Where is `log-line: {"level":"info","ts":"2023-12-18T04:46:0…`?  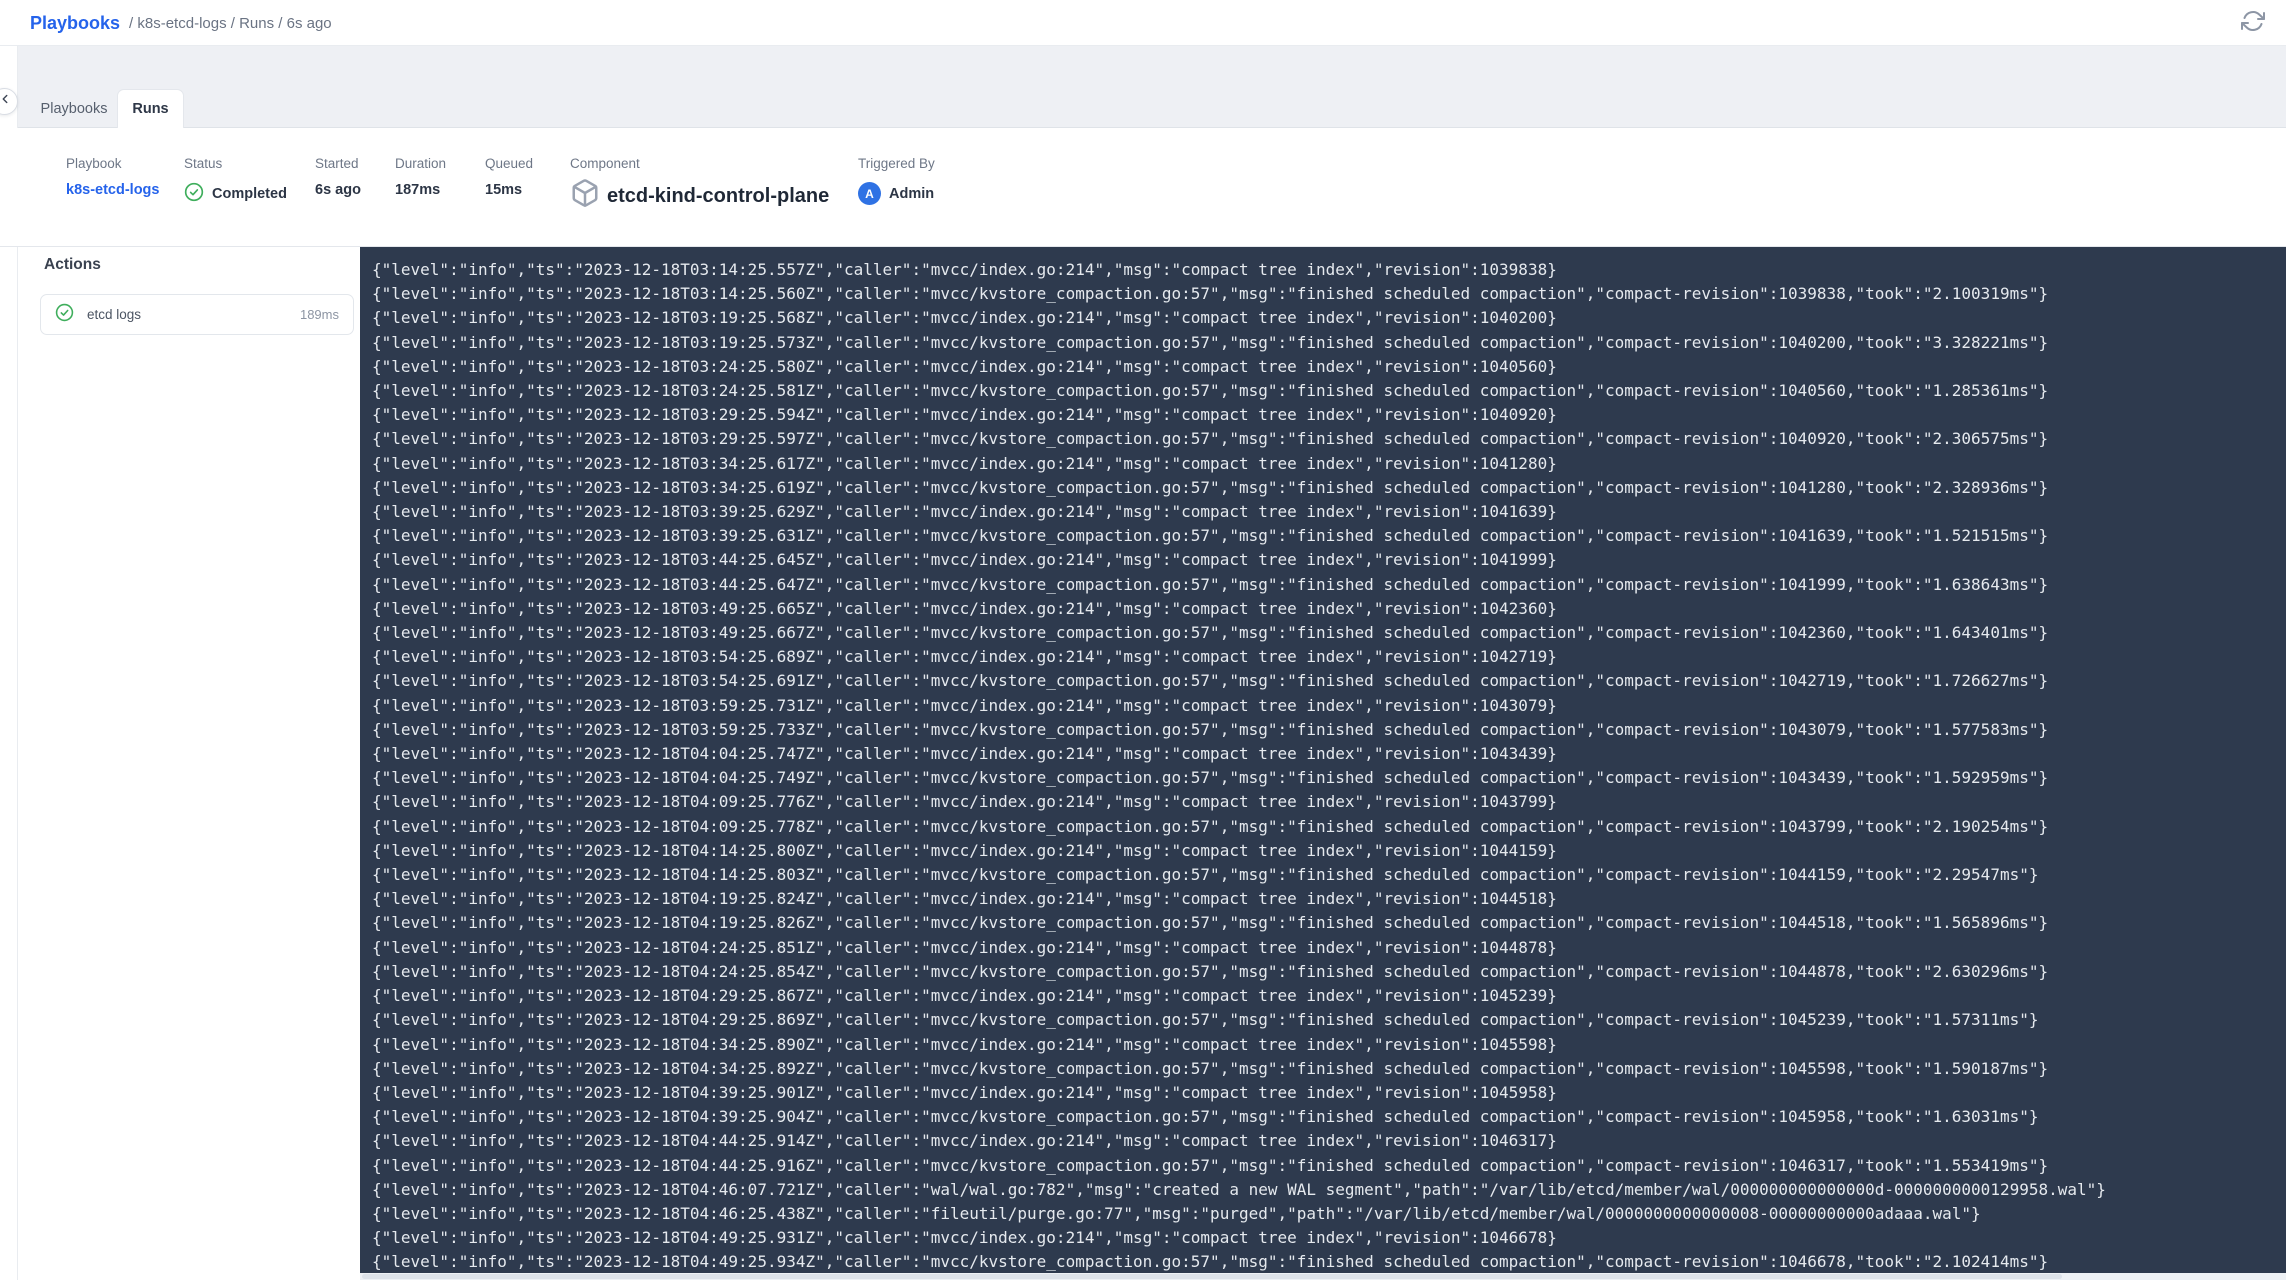 log-line: {"level":"info","ts":"2023-12-18T04:46:0… is located at coordinates (1239, 1189).